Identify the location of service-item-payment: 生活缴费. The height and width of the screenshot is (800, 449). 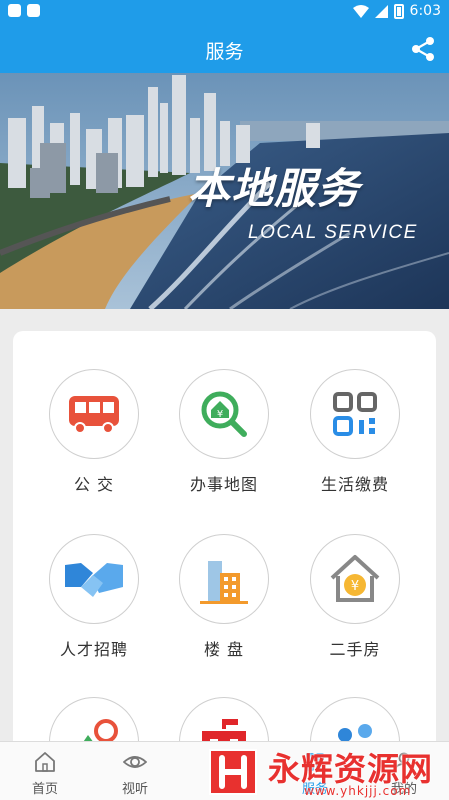
(355, 432).